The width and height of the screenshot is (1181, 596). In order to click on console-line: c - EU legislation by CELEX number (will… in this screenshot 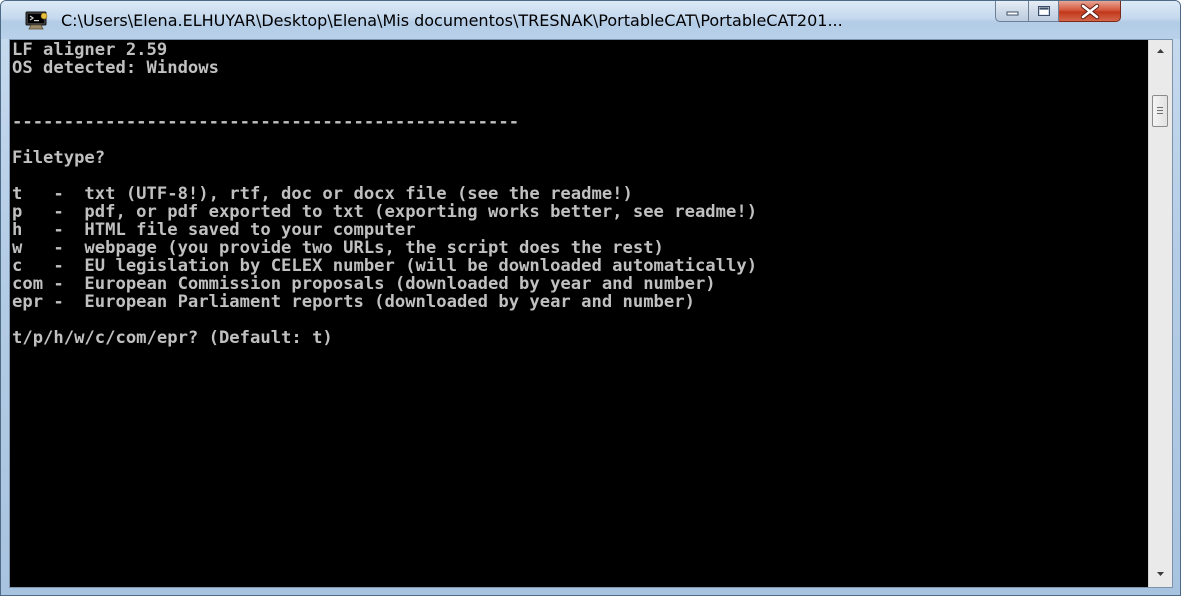, I will do `click(385, 266)`.